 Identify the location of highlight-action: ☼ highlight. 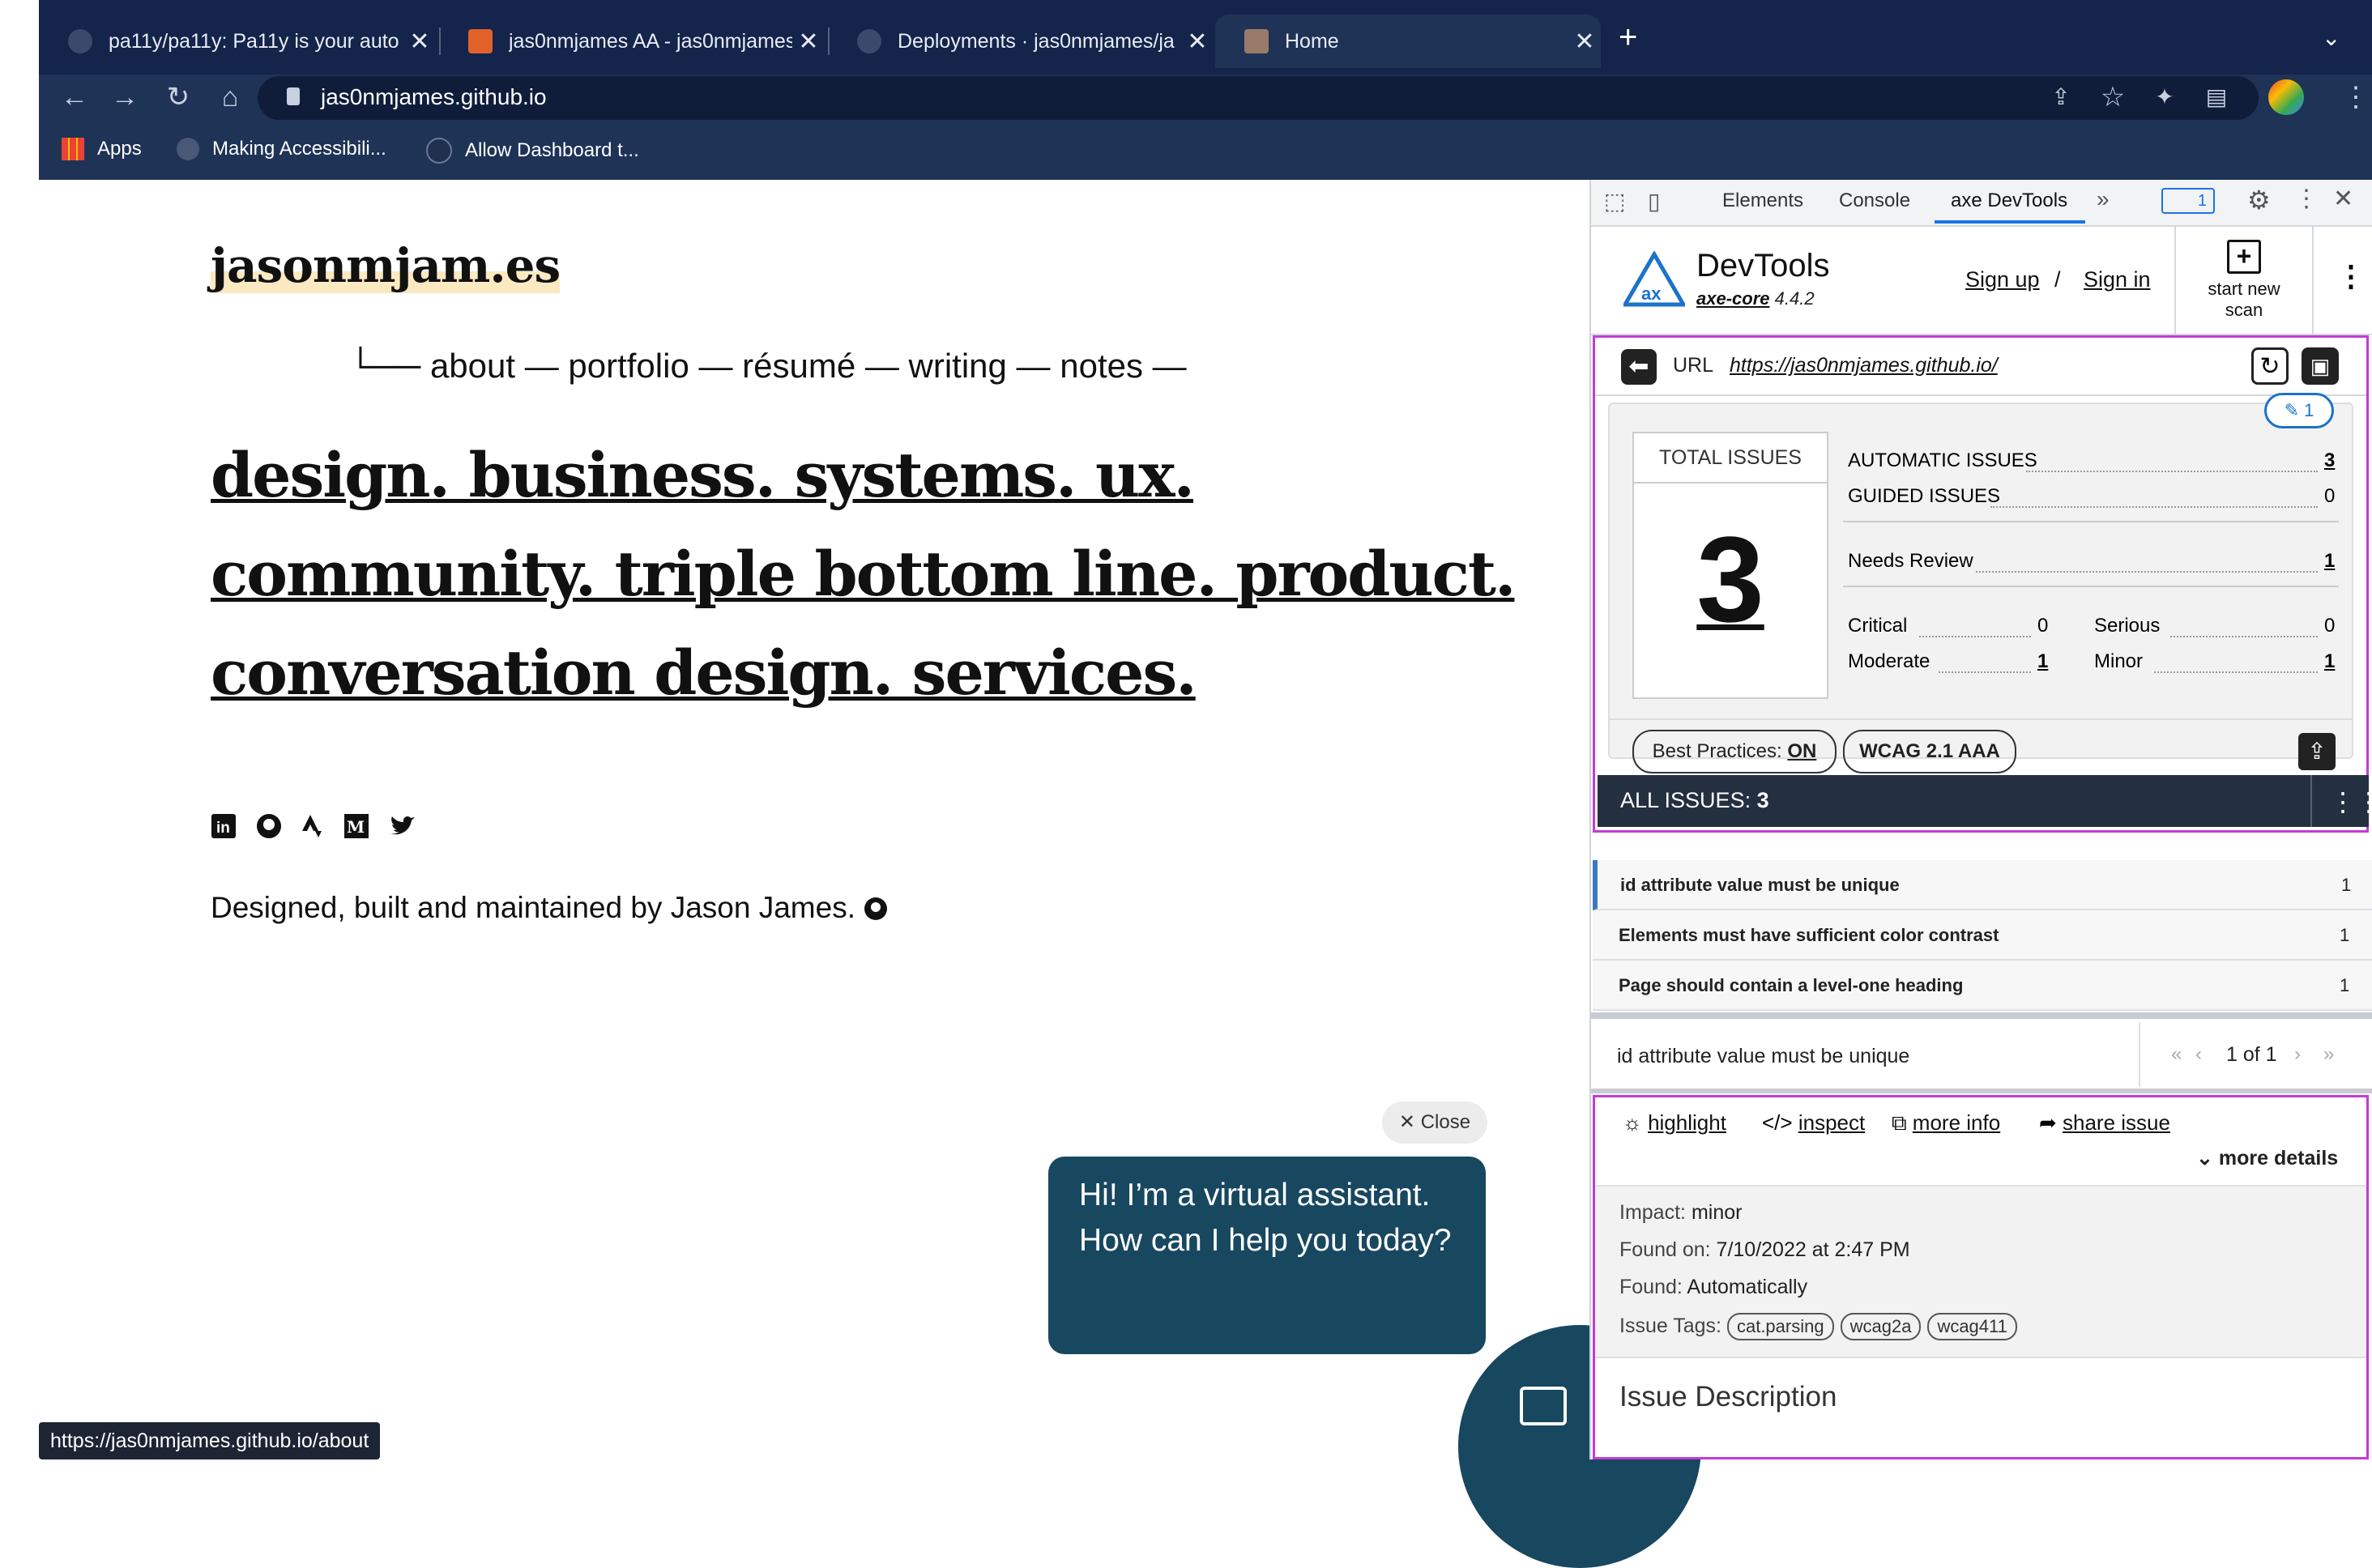
(1674, 1123).